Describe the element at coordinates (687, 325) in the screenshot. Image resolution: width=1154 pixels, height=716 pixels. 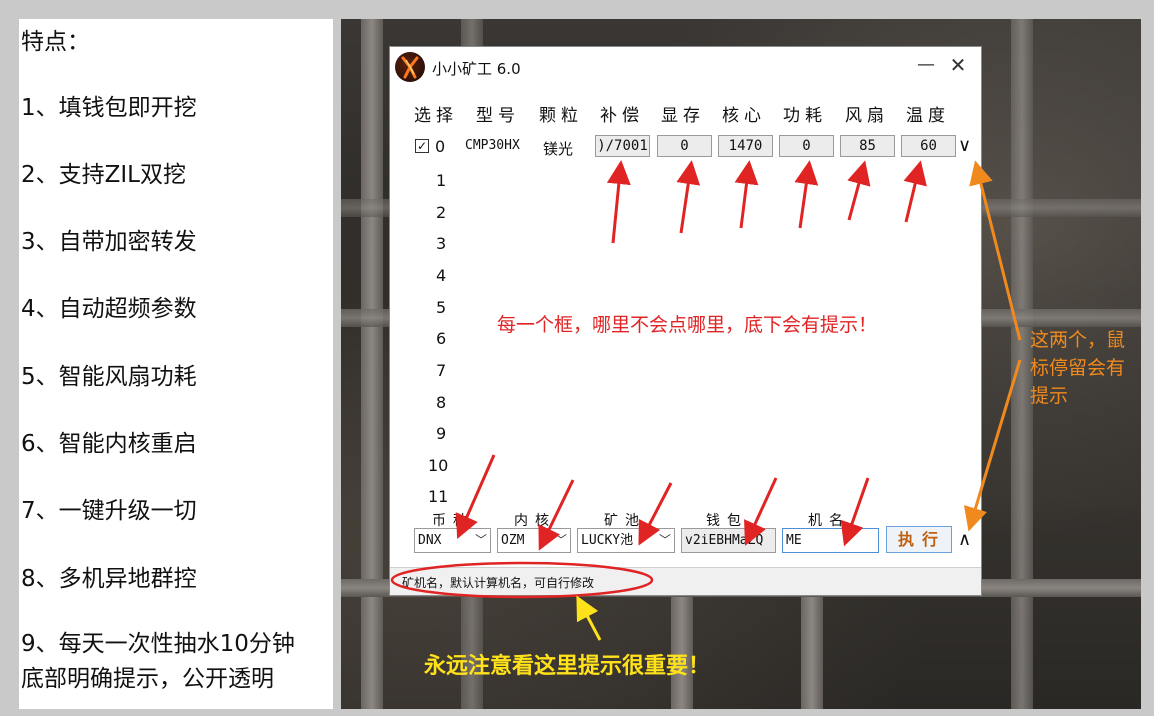
I see `red-annotation: 每一个框，哪里不会点哪里，底下会有提示！` at that location.